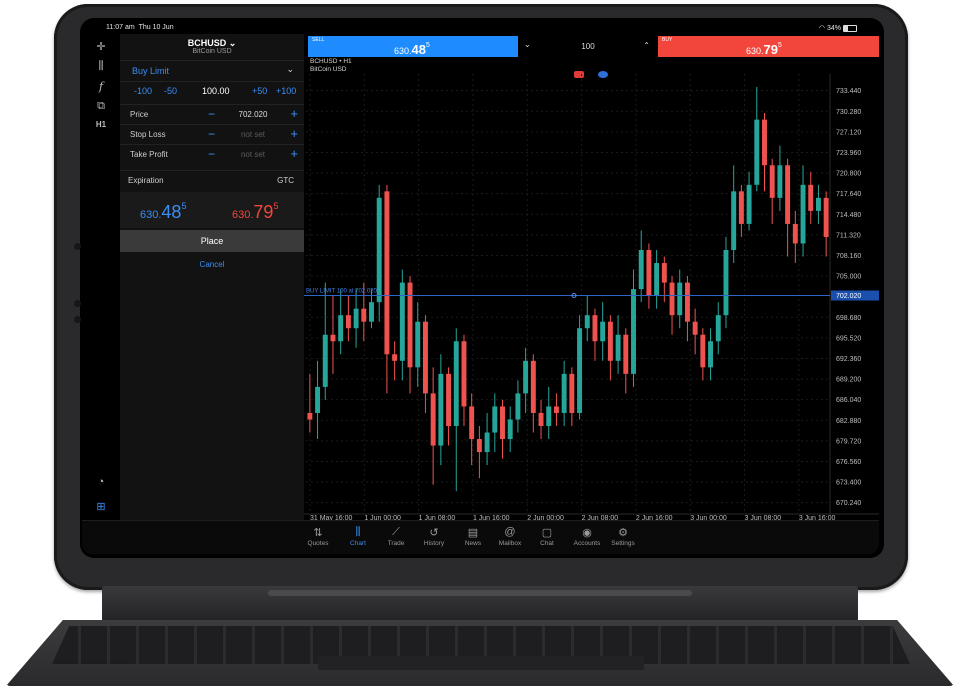 The height and width of the screenshot is (694, 964). What do you see at coordinates (848, 441) in the screenshot?
I see `y-tick-label: 679.720` at bounding box center [848, 441].